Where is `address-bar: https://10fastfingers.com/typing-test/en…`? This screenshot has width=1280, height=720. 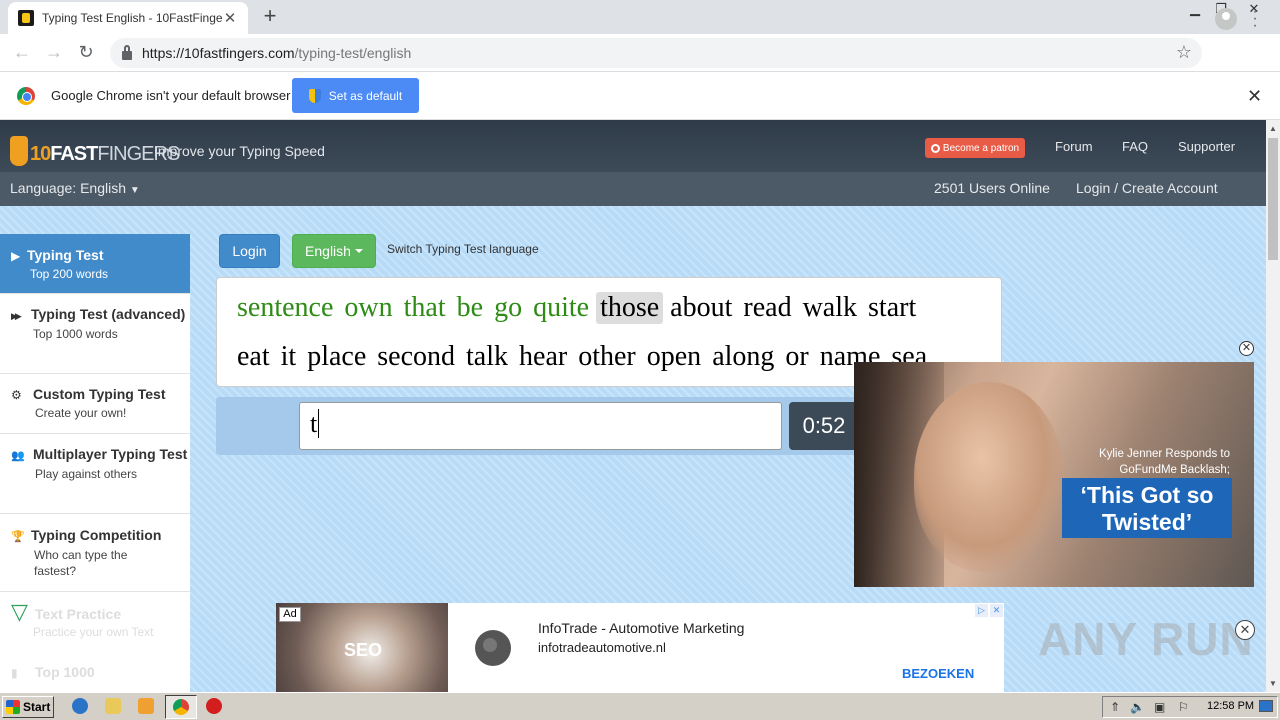 address-bar: https://10fastfingers.com/typing-test/en… is located at coordinates (656, 53).